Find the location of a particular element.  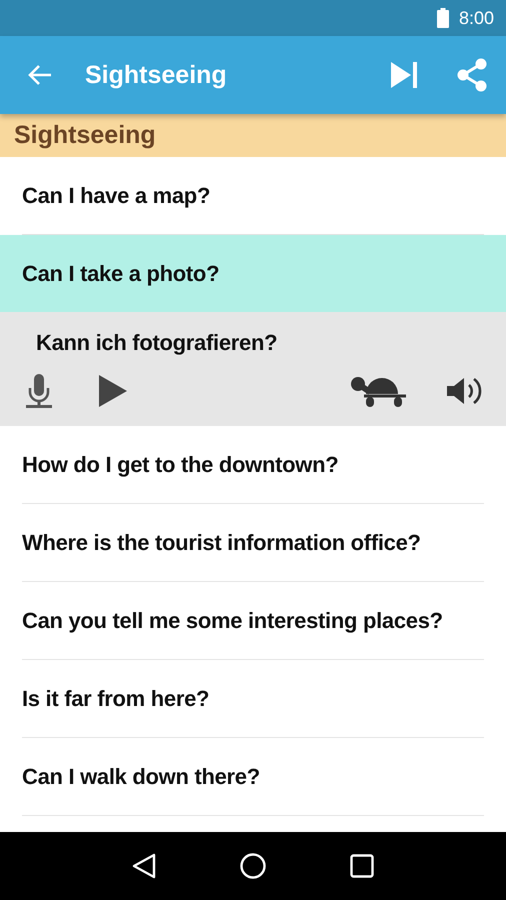

microphone-icon is located at coordinates (39, 391).